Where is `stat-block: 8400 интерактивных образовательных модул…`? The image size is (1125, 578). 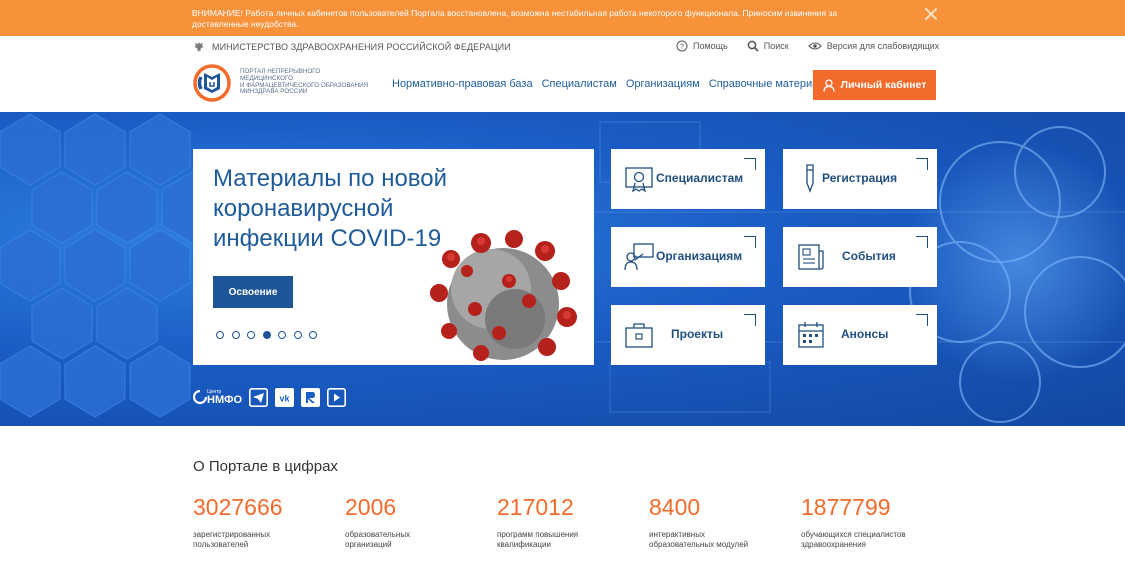
stat-block: 8400 интерактивных образовательных модул… is located at coordinates (719, 521).